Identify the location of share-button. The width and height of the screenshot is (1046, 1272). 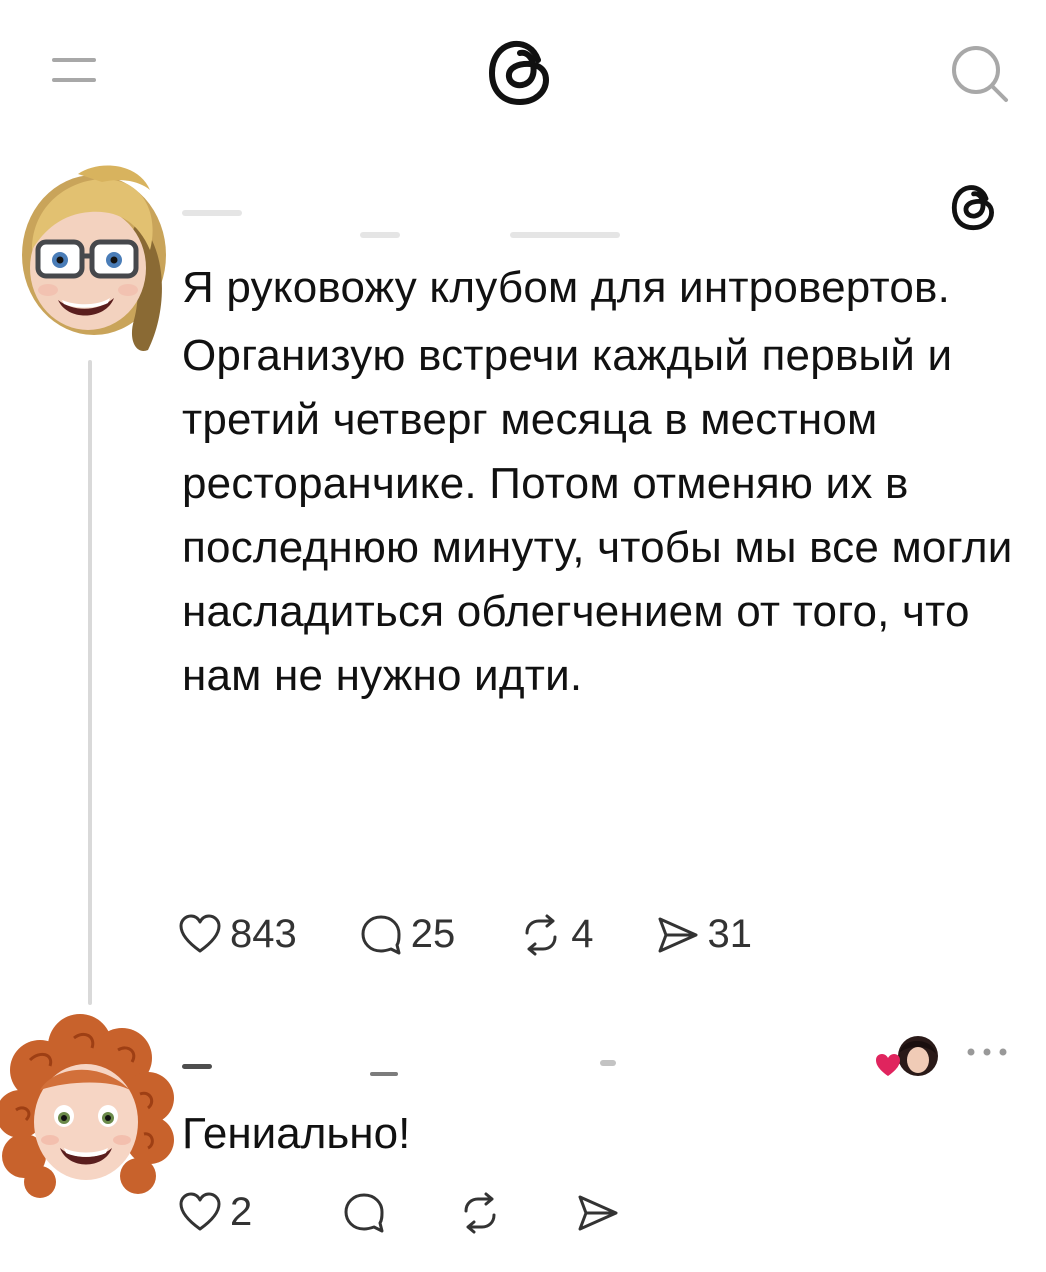
(598, 1213).